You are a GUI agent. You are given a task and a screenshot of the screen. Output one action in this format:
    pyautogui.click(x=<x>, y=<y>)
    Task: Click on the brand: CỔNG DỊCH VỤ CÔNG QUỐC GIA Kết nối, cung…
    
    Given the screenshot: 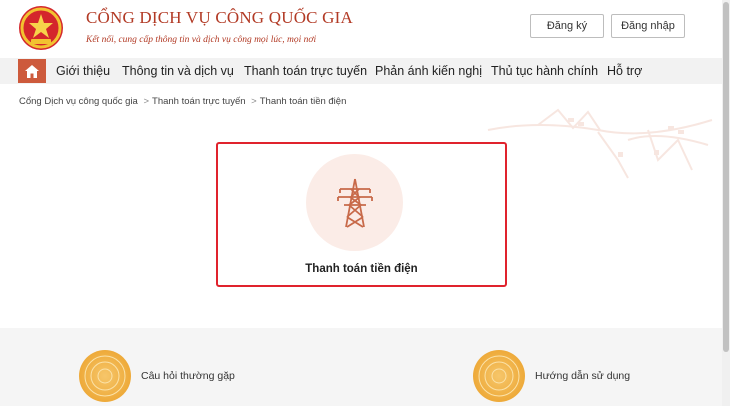 What is the action you would take?
    pyautogui.click(x=219, y=26)
    